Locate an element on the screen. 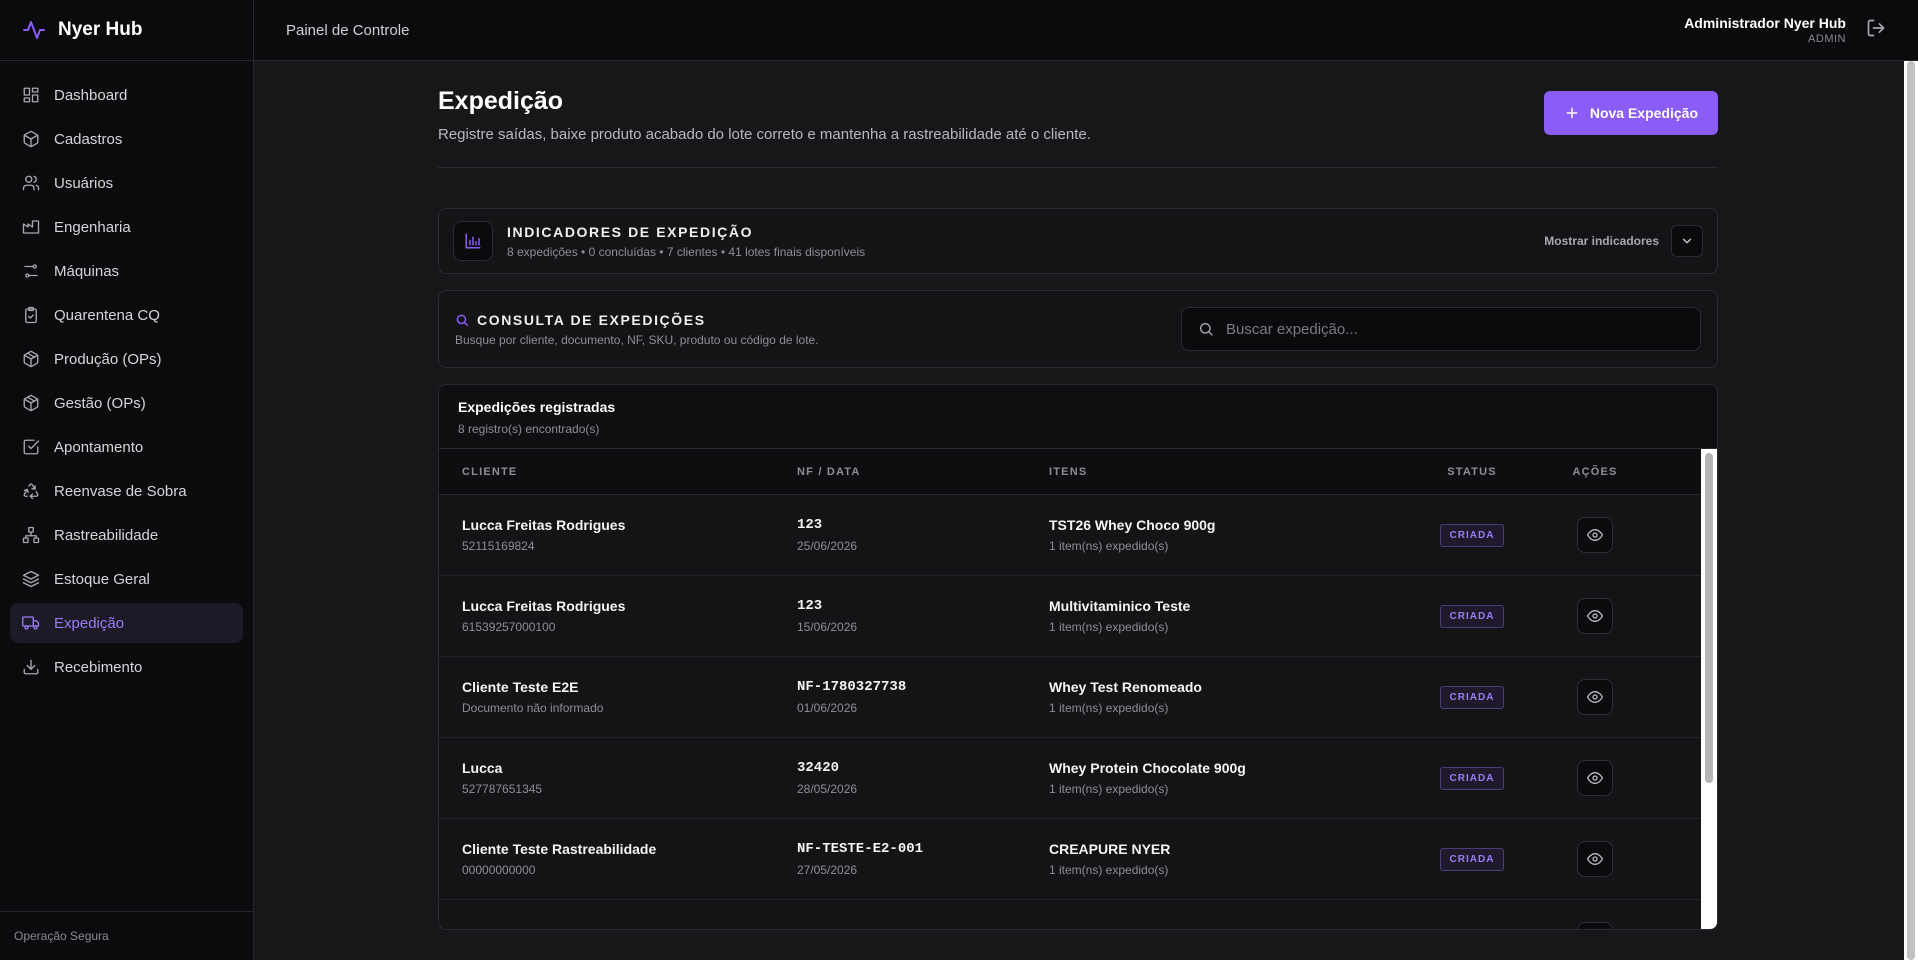 Image resolution: width=1918 pixels, height=960 pixels. nf-number: NF-1780327738 is located at coordinates (852, 687).